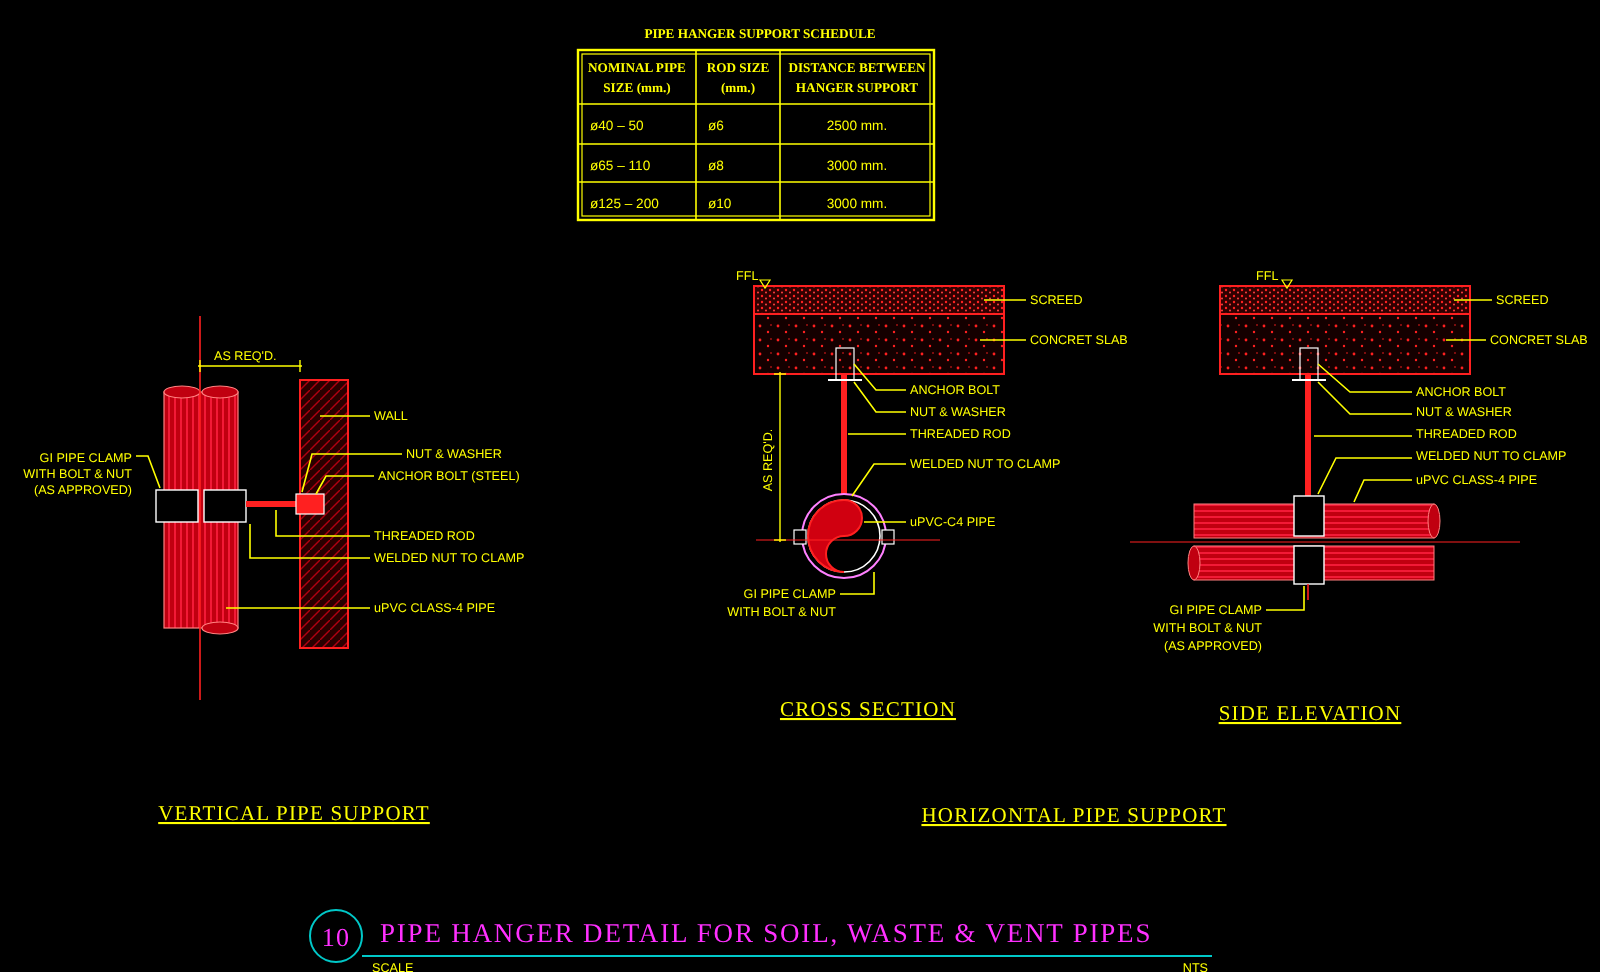  Describe the element at coordinates (766, 933) in the screenshot. I see `detail-title: PIPE HANGER DETAIL FOR SOIL, WASTE & VENT PIPES` at that location.